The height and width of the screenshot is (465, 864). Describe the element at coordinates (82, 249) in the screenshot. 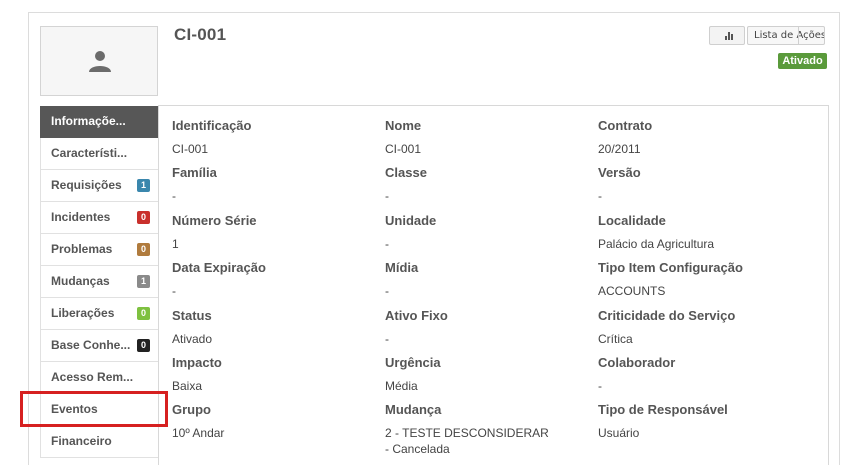

I see `sidebar-item-label: Problemas` at that location.